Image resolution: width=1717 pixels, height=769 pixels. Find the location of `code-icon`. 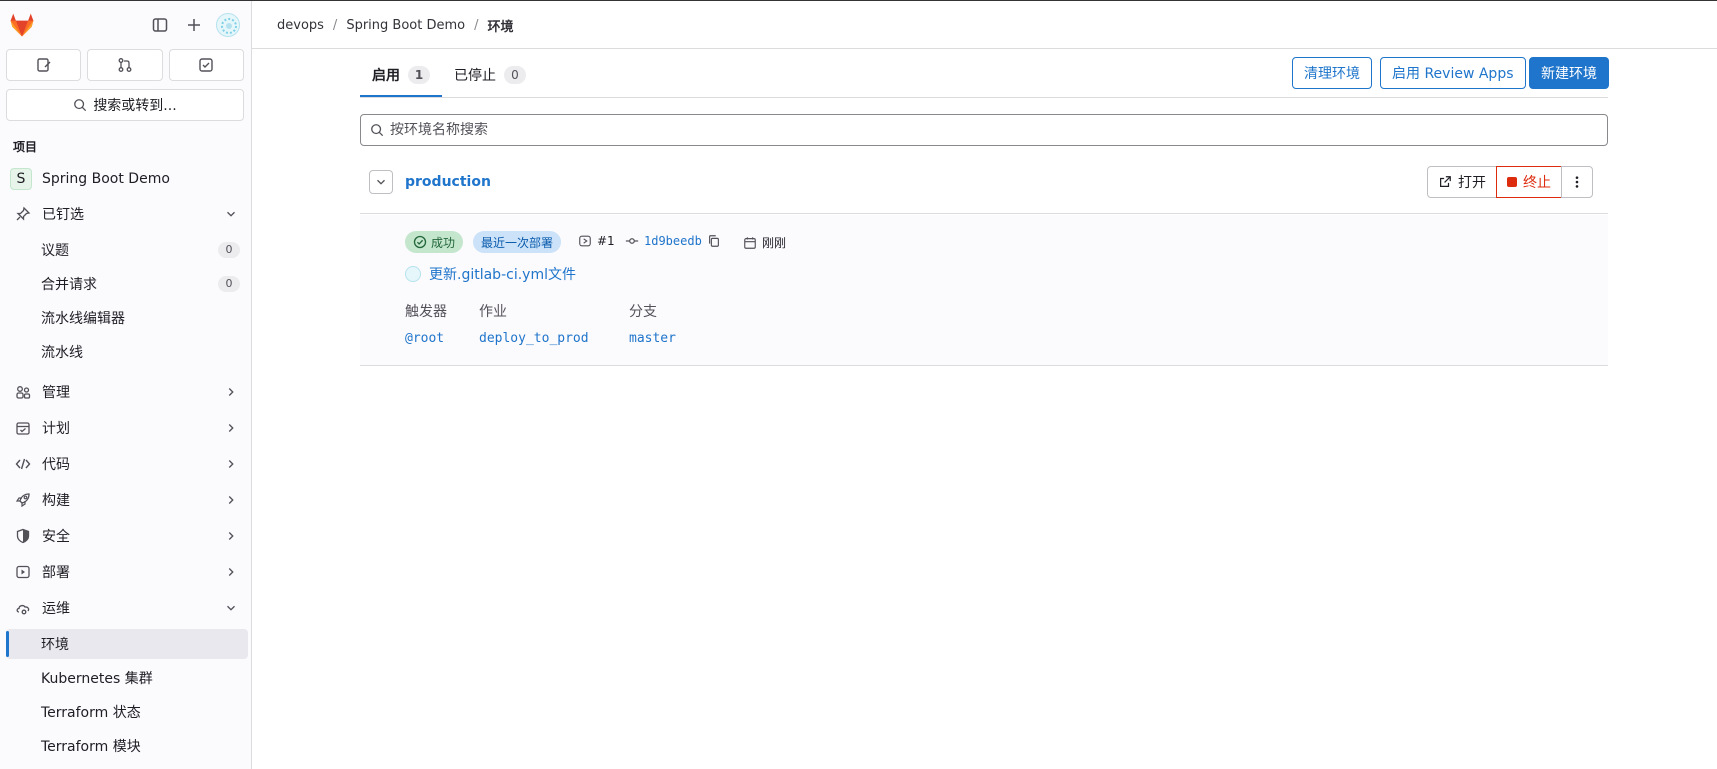

code-icon is located at coordinates (23, 464).